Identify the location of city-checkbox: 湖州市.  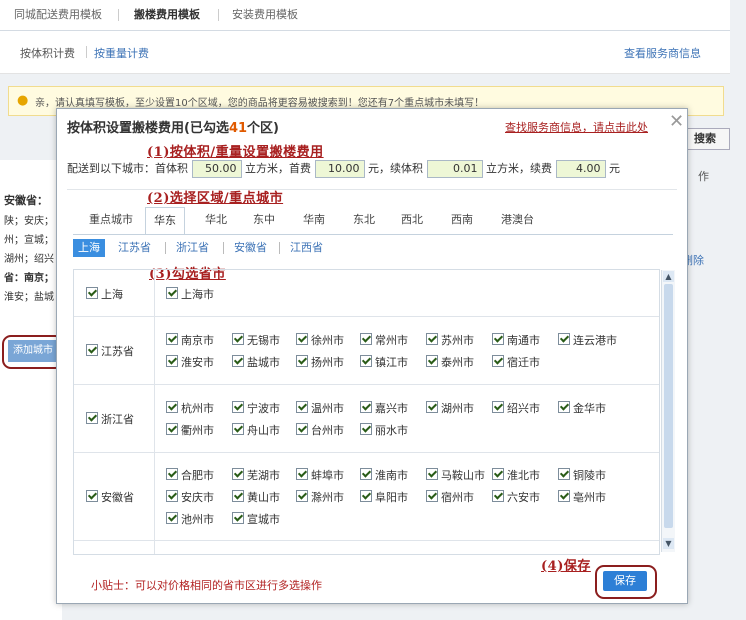
(450, 408).